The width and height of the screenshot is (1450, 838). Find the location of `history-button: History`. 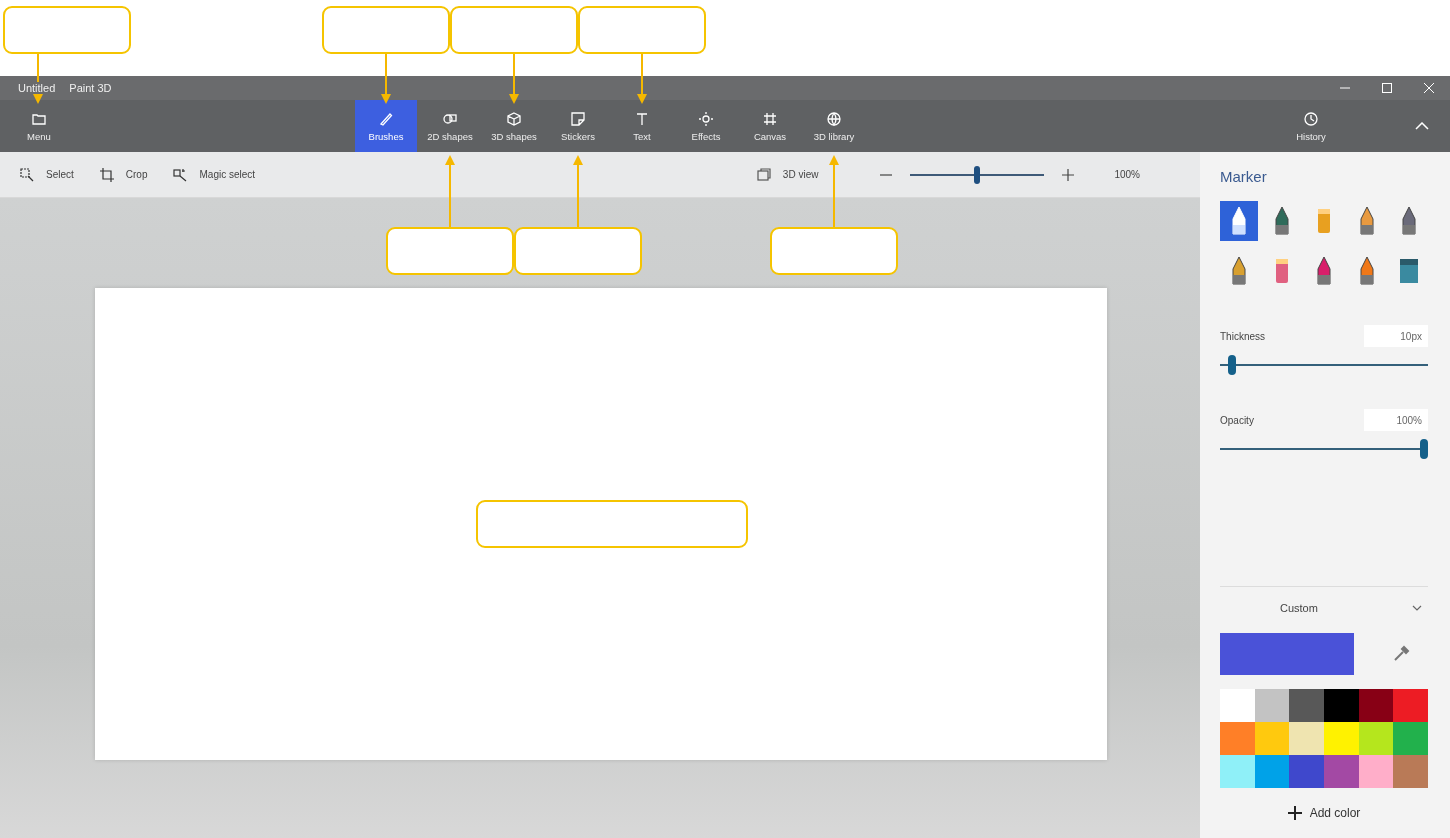

history-button: History is located at coordinates (1311, 126).